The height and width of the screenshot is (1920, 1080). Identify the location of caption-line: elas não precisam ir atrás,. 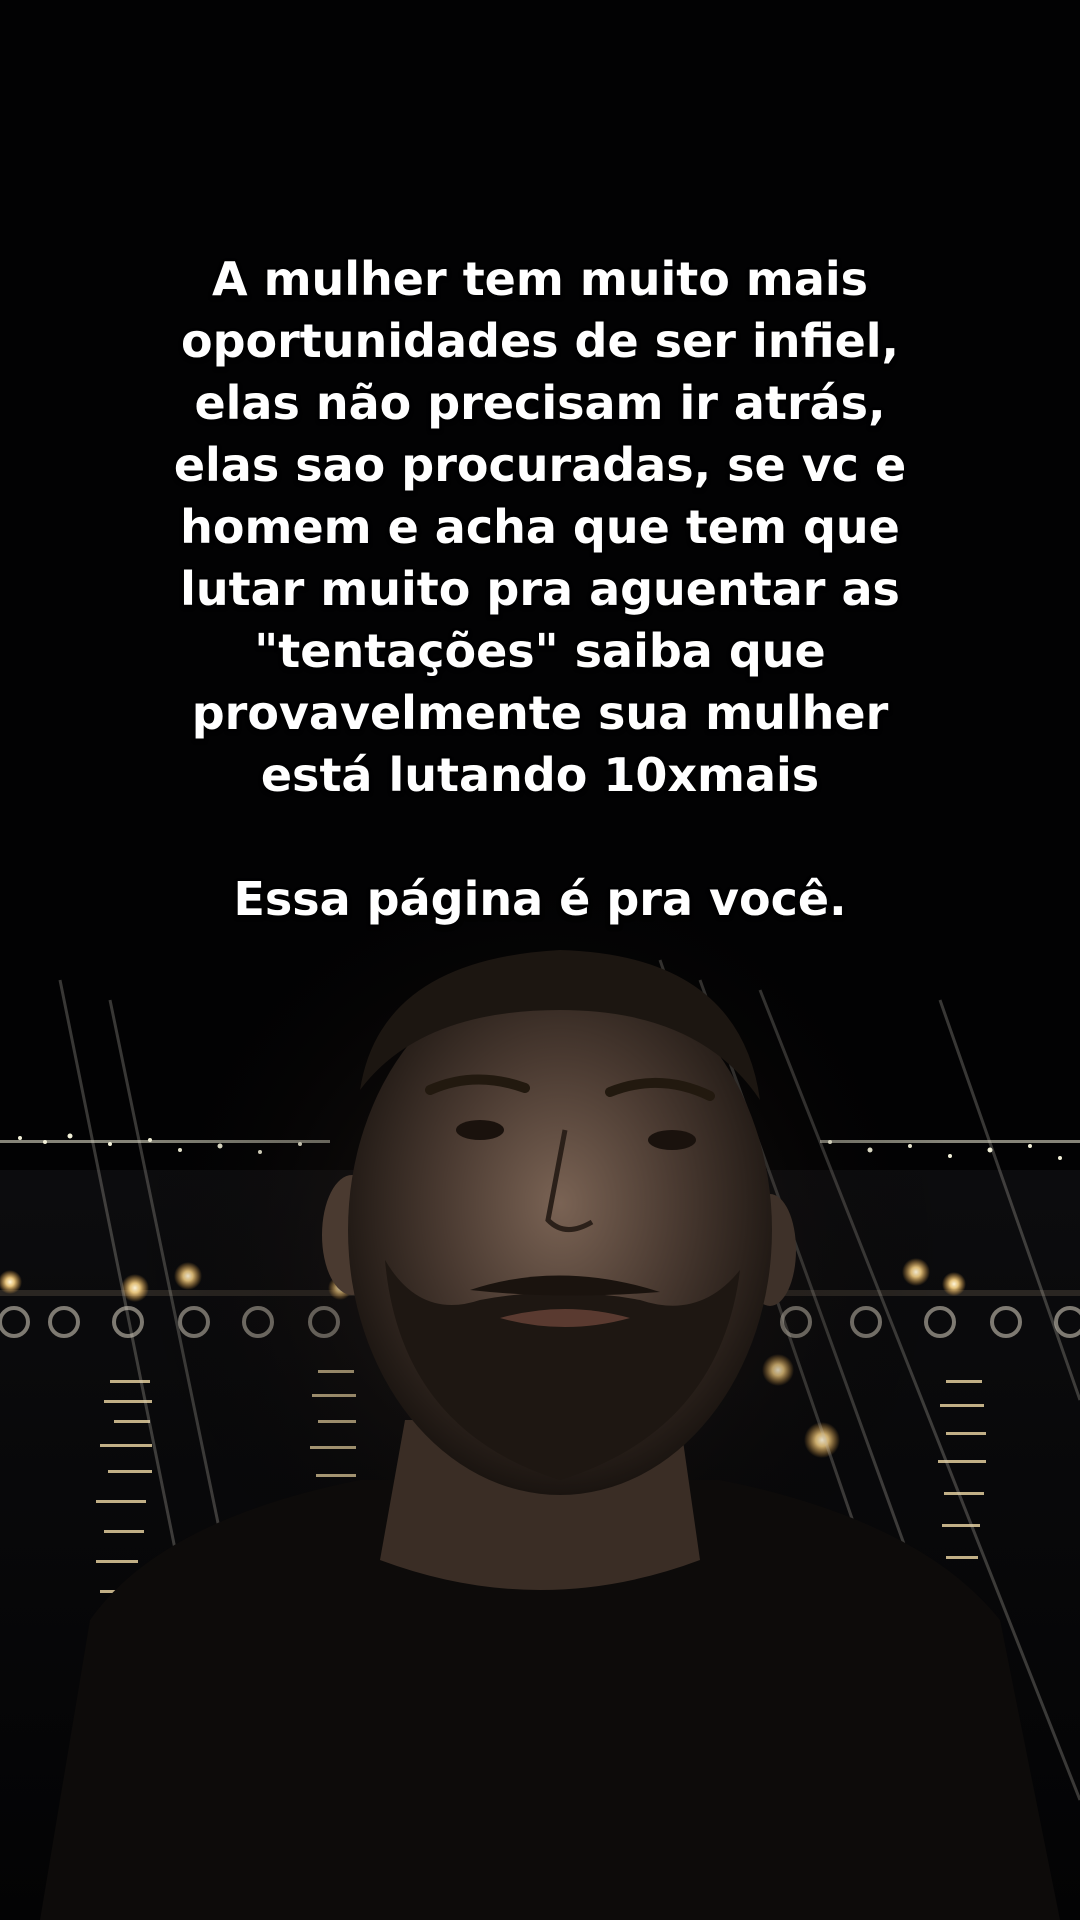
(540, 403).